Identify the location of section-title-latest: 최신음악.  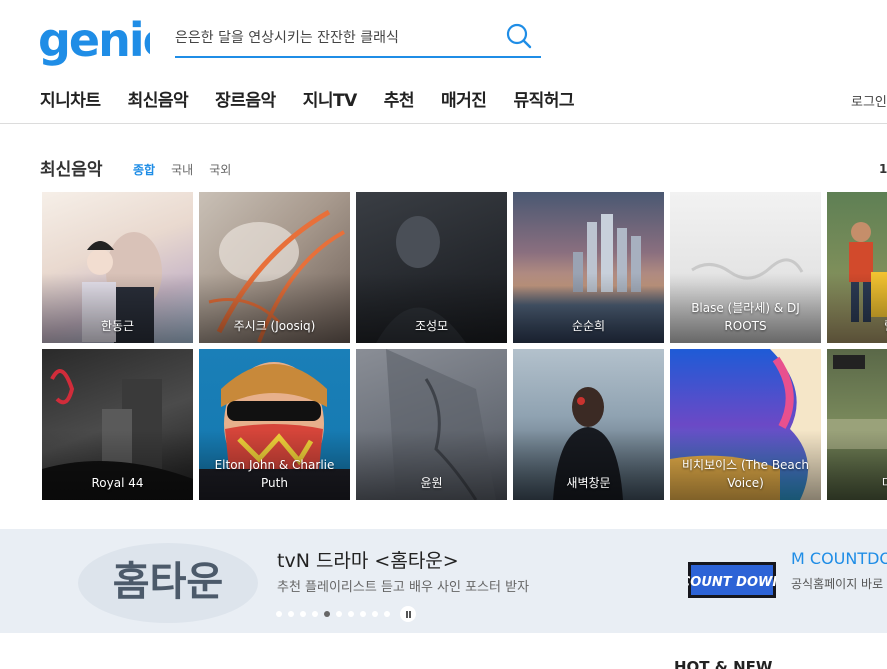
(71, 170).